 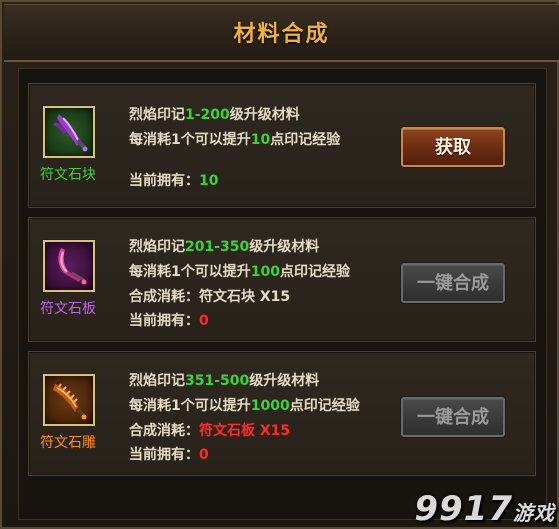 What do you see at coordinates (235, 140) in the screenshot?
I see `exp-gain-text: 每消耗1个可以提升10点印记经验` at bounding box center [235, 140].